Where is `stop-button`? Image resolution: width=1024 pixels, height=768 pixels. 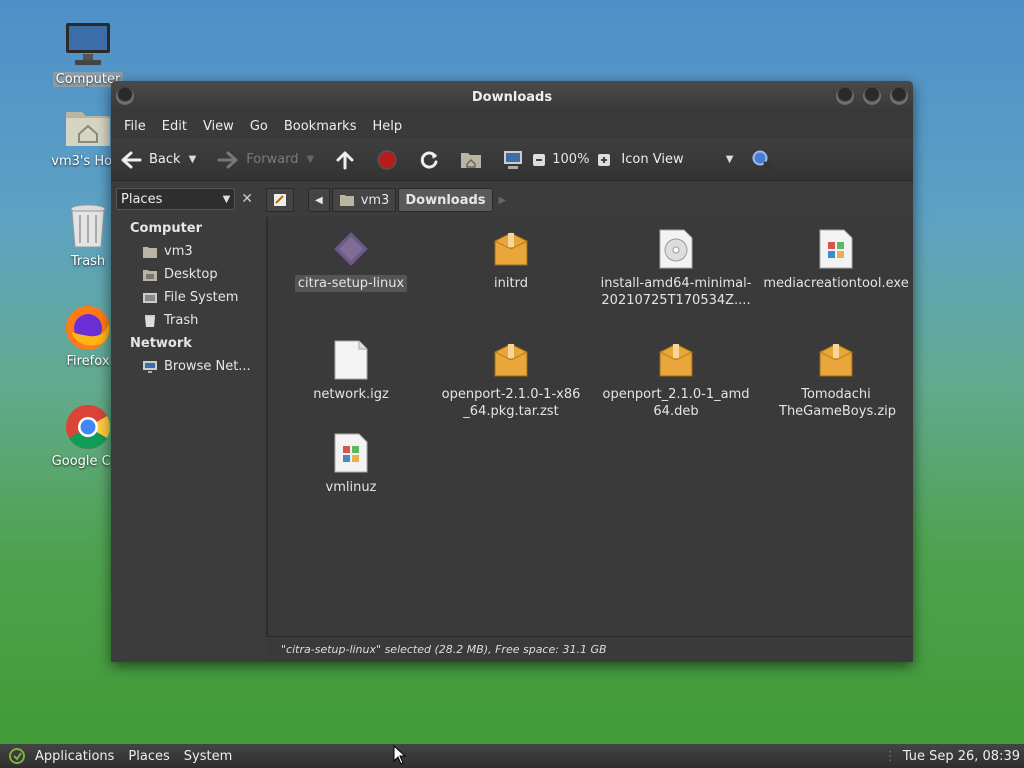
stop-button is located at coordinates (387, 160).